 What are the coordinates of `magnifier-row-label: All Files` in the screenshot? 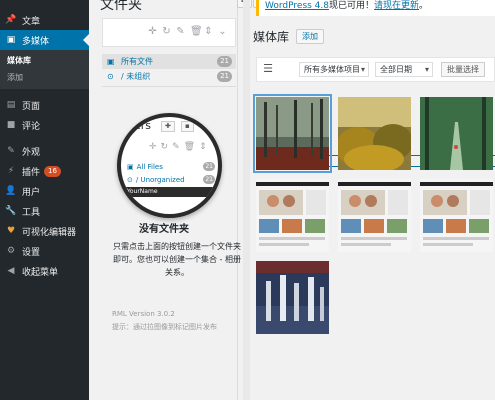 It's located at (149, 166).